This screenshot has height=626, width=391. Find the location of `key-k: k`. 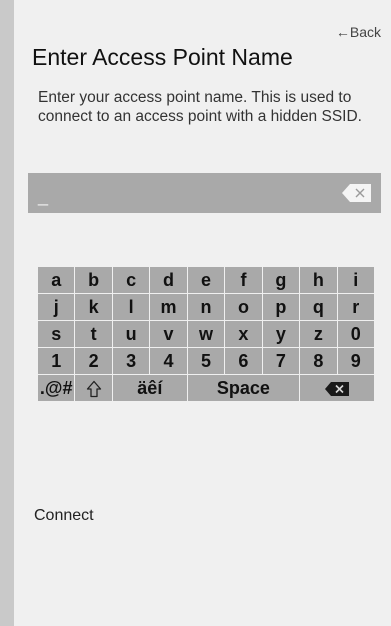

key-k: k is located at coordinates (93, 307).